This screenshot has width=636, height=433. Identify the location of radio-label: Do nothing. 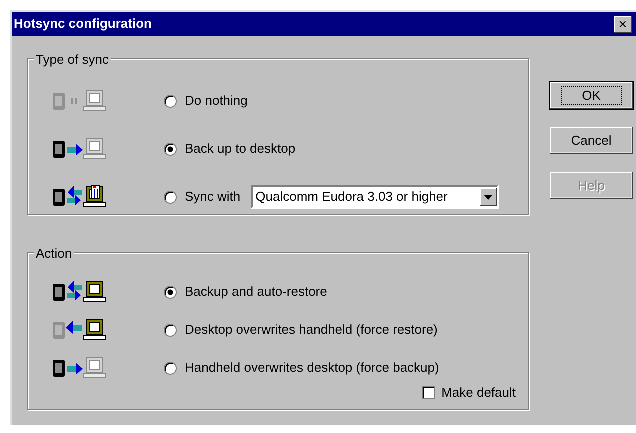
(216, 101).